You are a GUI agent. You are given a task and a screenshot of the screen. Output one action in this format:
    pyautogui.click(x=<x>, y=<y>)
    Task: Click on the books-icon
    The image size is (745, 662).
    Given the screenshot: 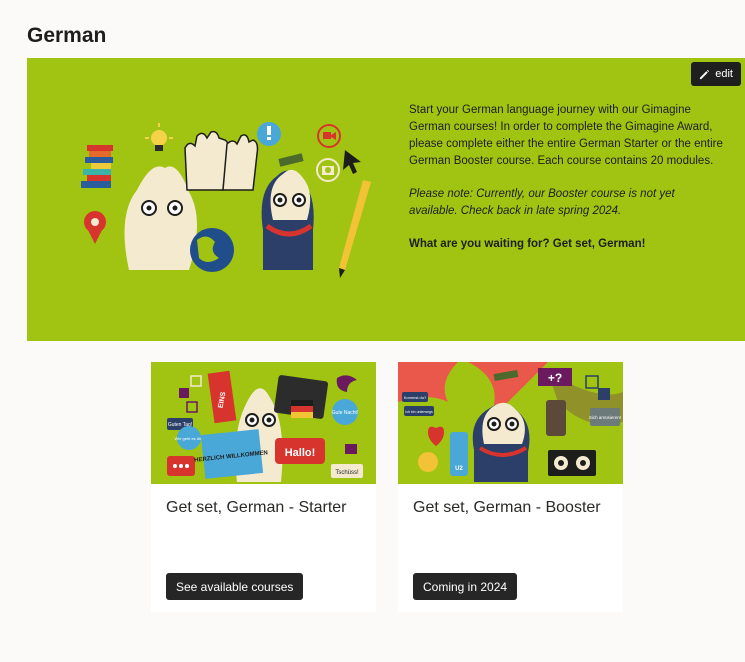 What is the action you would take?
    pyautogui.click(x=97, y=166)
    